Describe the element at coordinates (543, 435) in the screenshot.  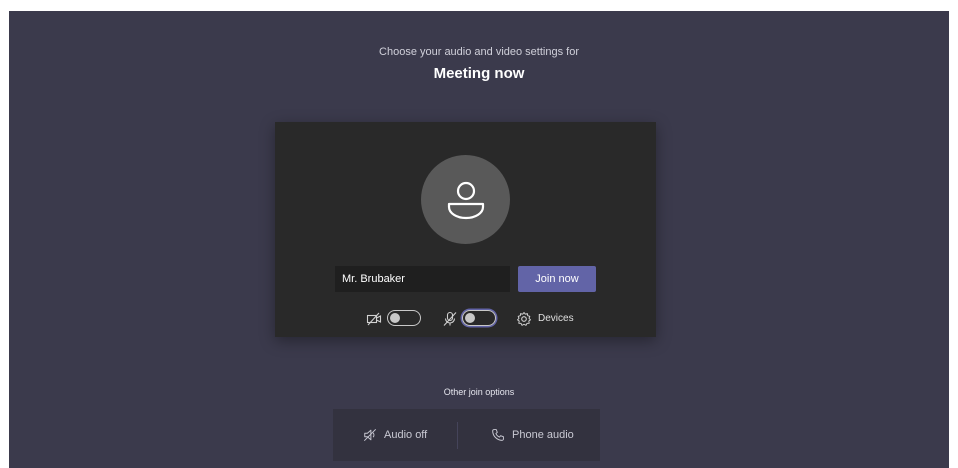
I see `phone-audio-label: Phone audio` at that location.